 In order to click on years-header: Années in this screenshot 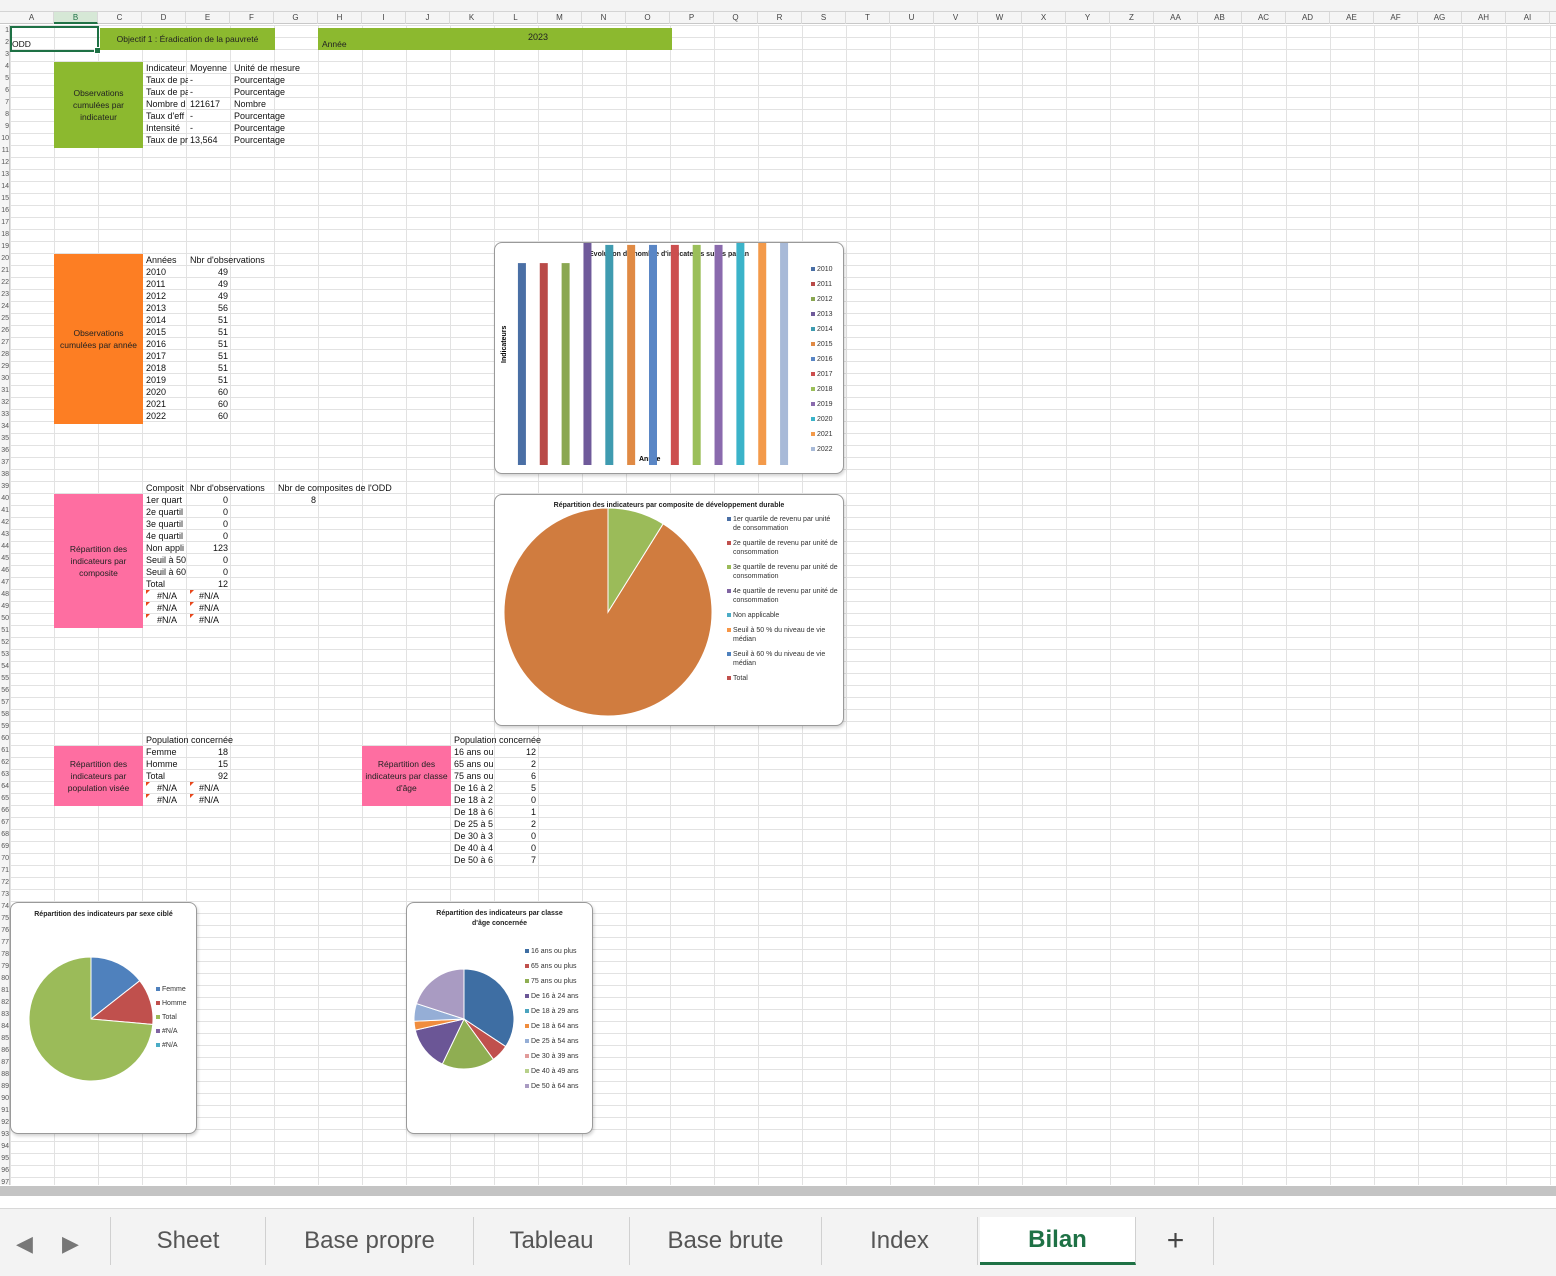, I will do `click(167, 260)`.